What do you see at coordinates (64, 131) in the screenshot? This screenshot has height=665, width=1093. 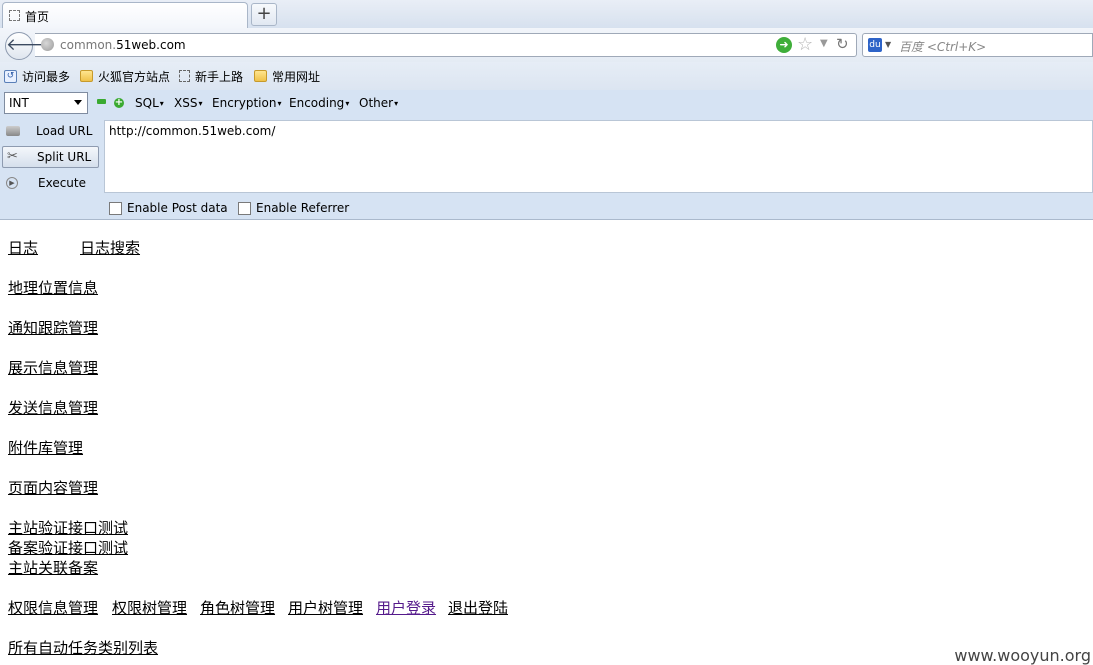 I see `load-url-label: Load URL` at bounding box center [64, 131].